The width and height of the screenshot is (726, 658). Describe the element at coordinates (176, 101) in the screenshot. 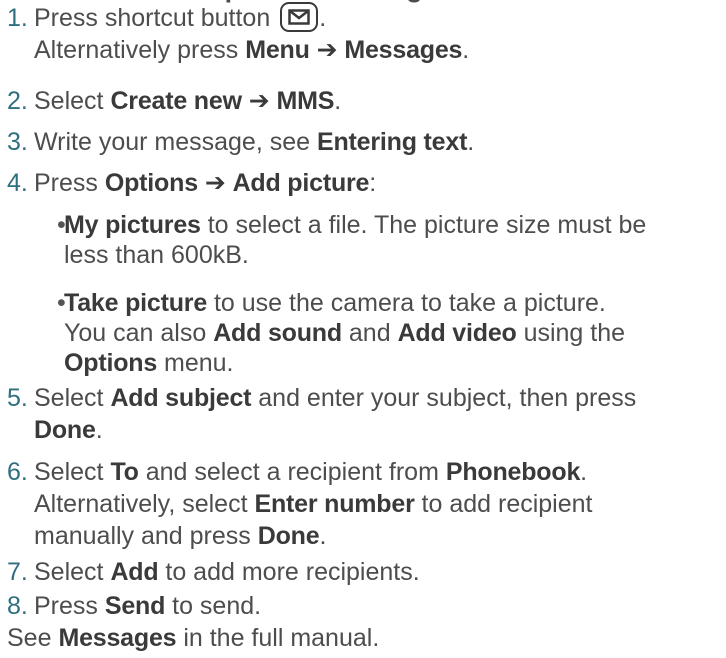

I see `create-new-keyword: Create new` at that location.